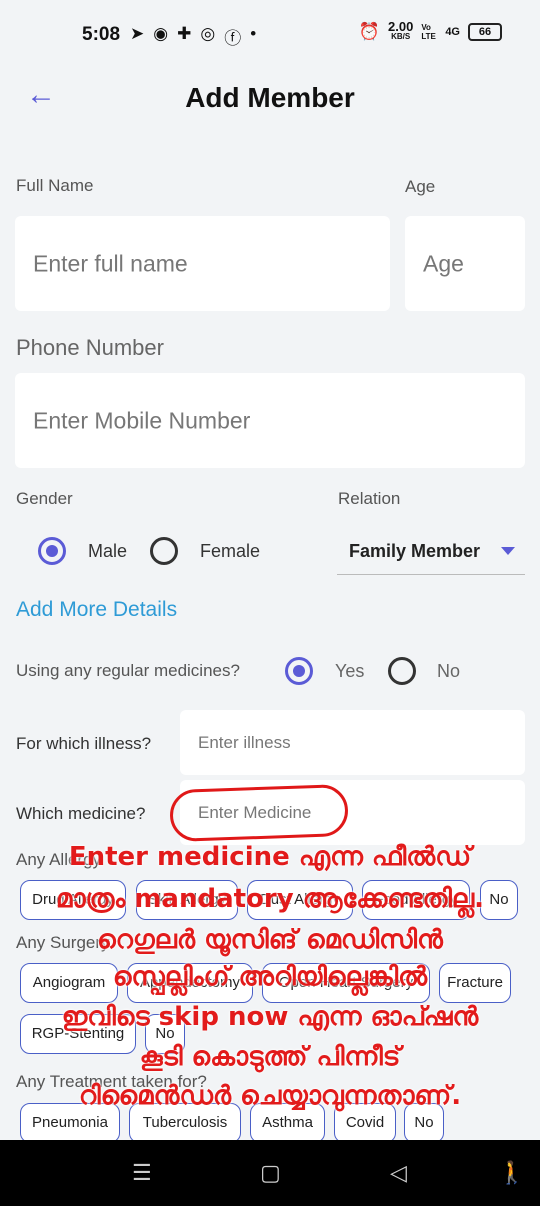  I want to click on telegram-icon: ➤, so click(137, 33).